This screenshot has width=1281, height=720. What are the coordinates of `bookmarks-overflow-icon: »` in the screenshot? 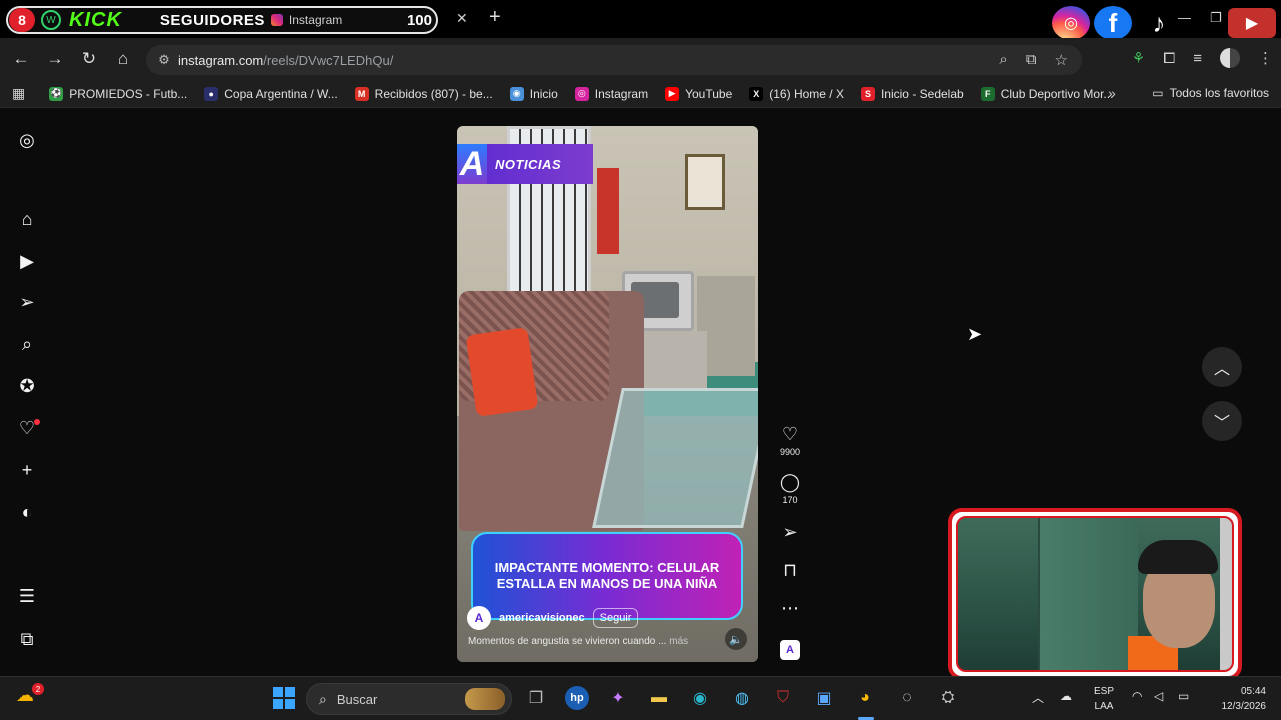 It's located at (1112, 93).